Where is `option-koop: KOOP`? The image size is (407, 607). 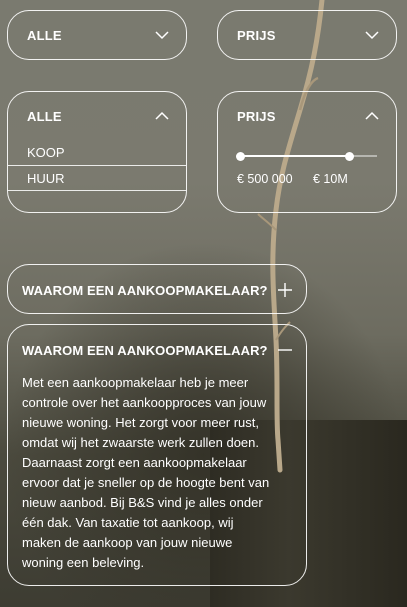
option-koop: KOOP is located at coordinates (97, 152).